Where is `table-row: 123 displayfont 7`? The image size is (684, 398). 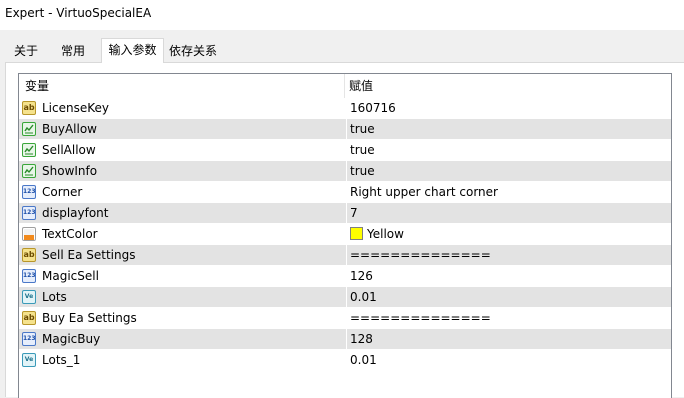
table-row: 123 displayfont 7 is located at coordinates (345, 213).